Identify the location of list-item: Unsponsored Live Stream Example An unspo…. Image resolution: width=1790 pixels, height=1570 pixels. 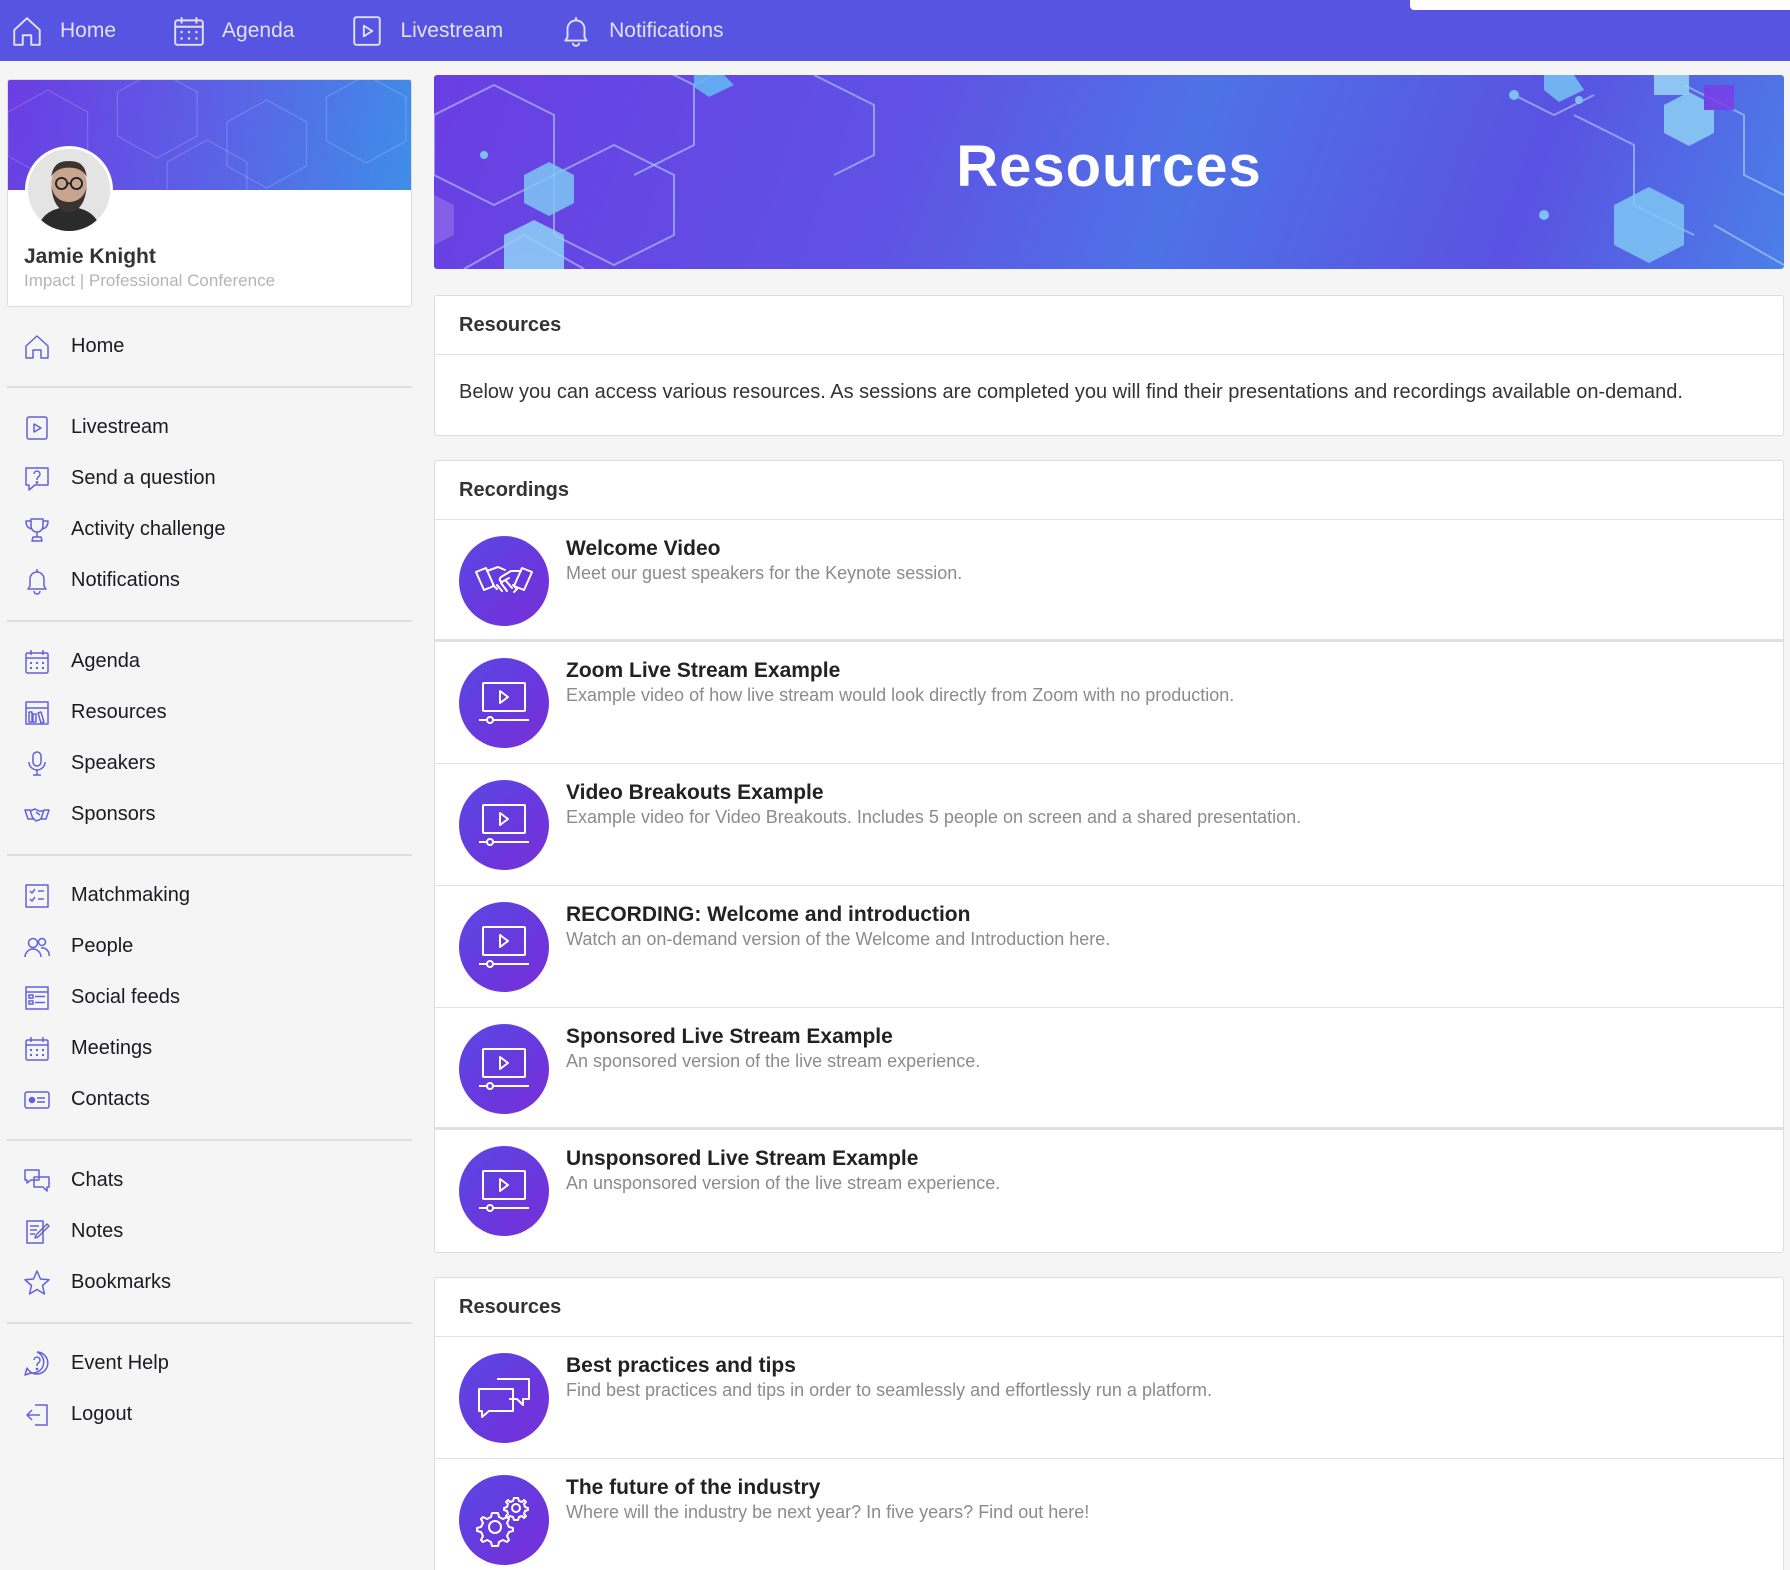
(1109, 1191).